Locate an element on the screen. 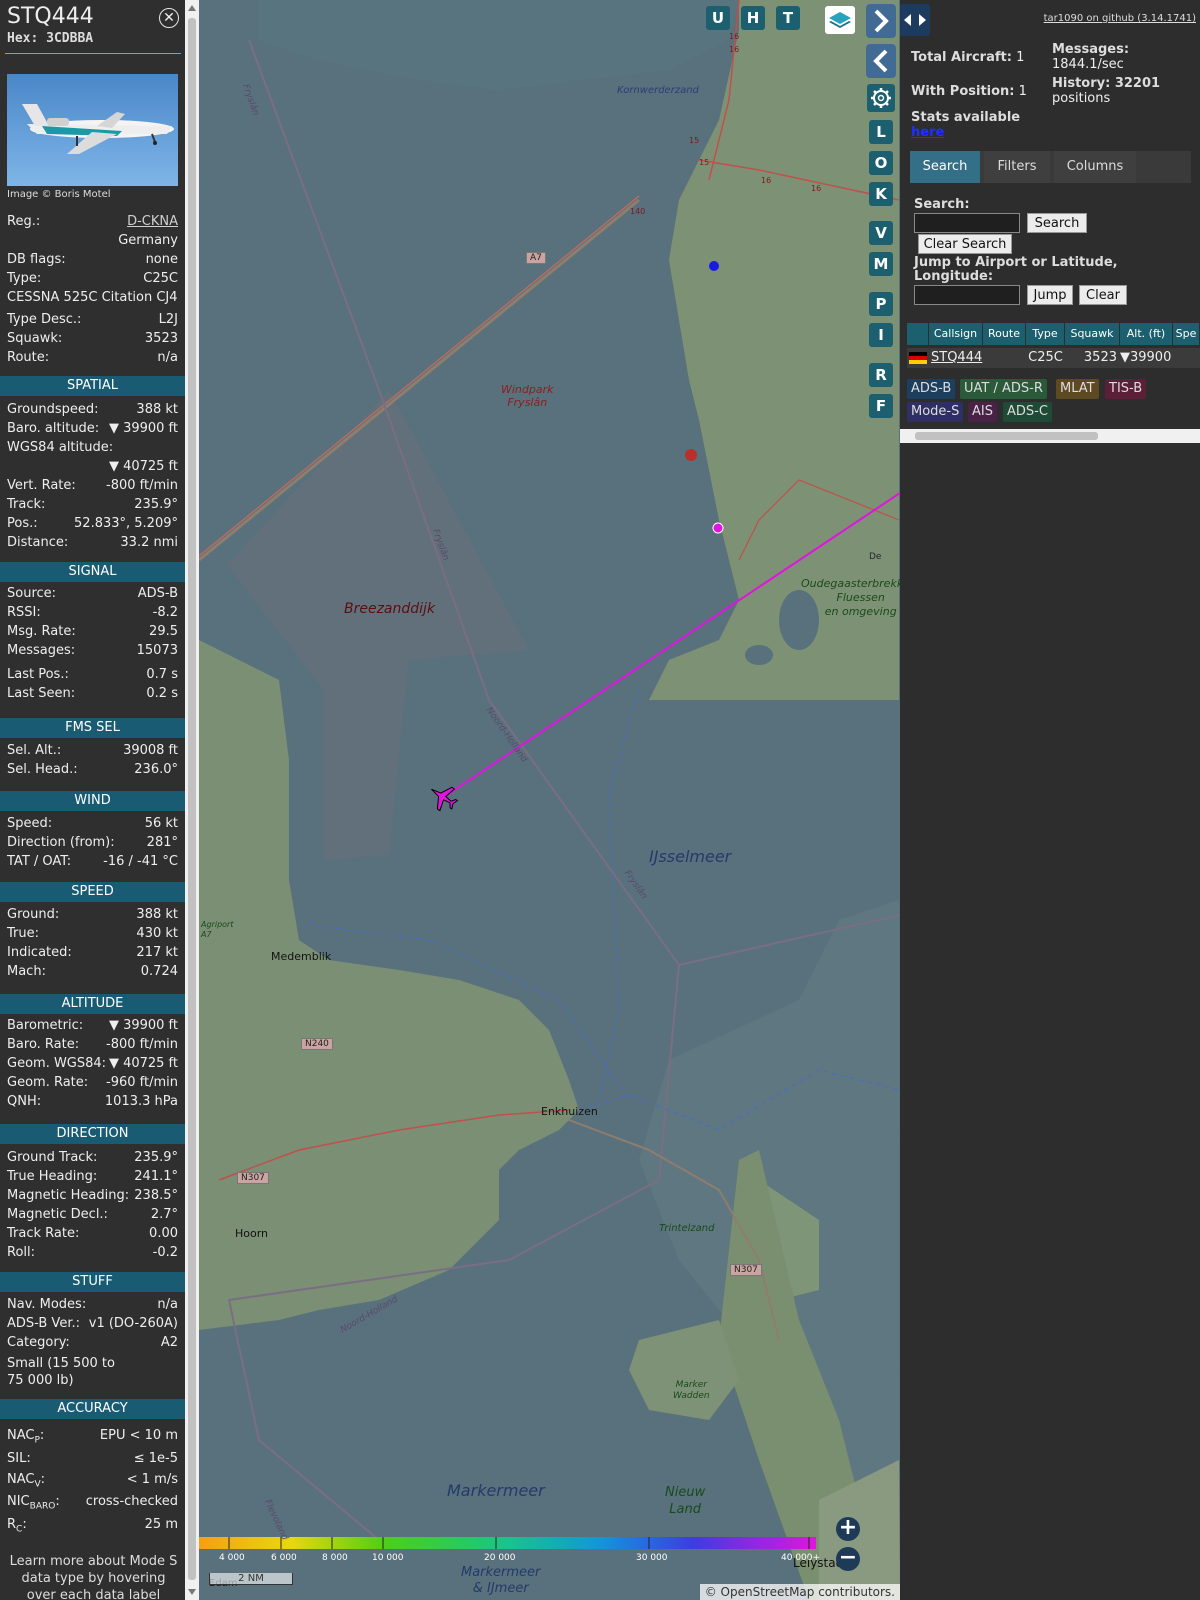 The image size is (1200, 1600). info-panel-scrollbar is located at coordinates (192, 800).